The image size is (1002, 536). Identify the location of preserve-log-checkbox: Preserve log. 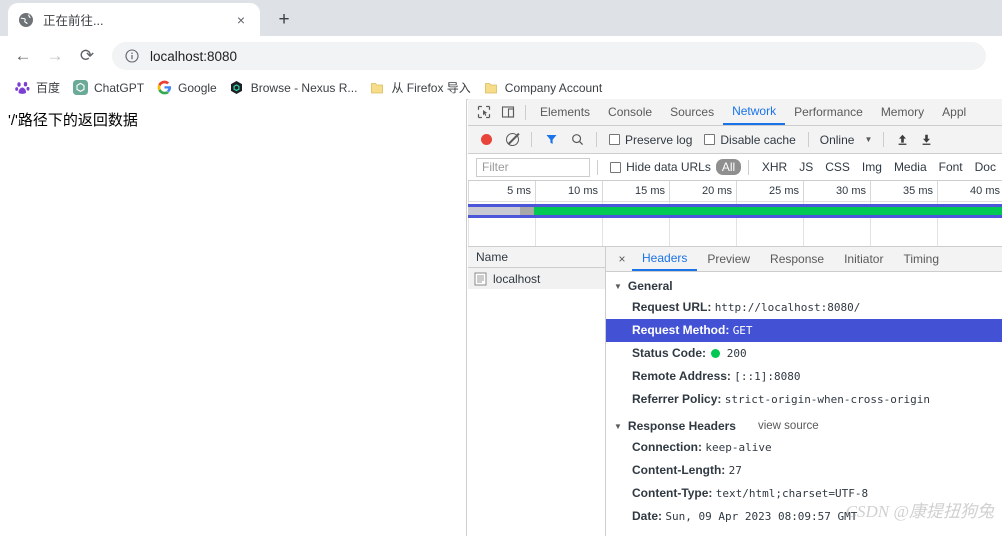
(650, 140).